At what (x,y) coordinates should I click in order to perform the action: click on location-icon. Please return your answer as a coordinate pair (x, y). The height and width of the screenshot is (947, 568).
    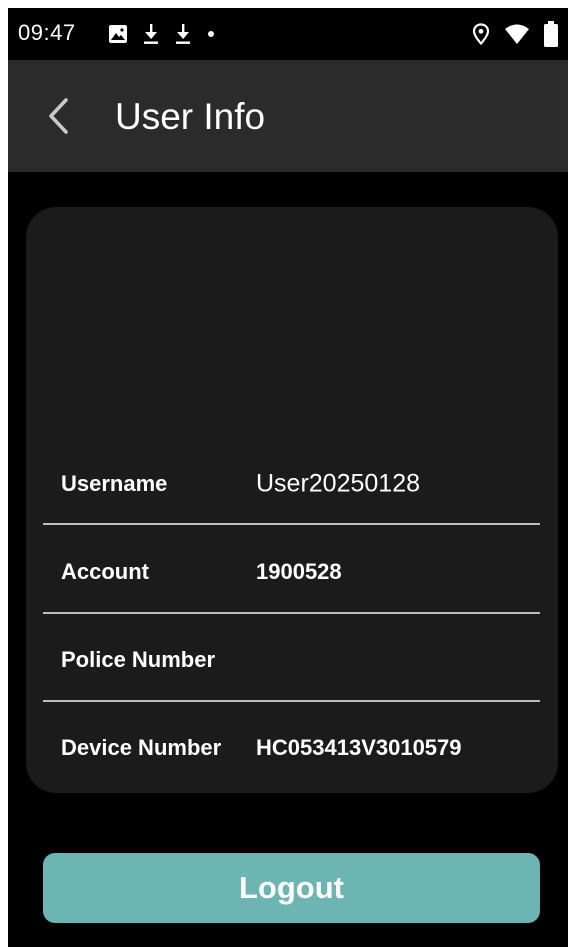
    Looking at the image, I should click on (481, 34).